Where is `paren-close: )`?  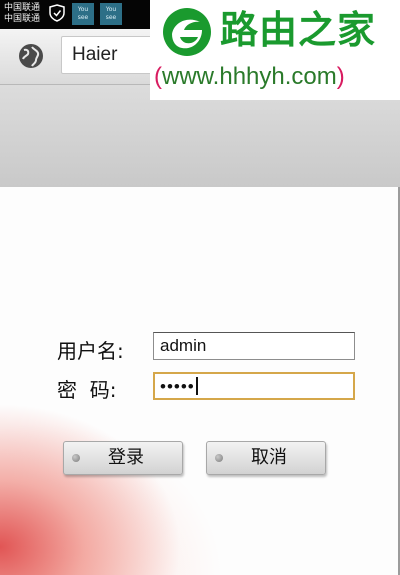 paren-close: ) is located at coordinates (340, 76).